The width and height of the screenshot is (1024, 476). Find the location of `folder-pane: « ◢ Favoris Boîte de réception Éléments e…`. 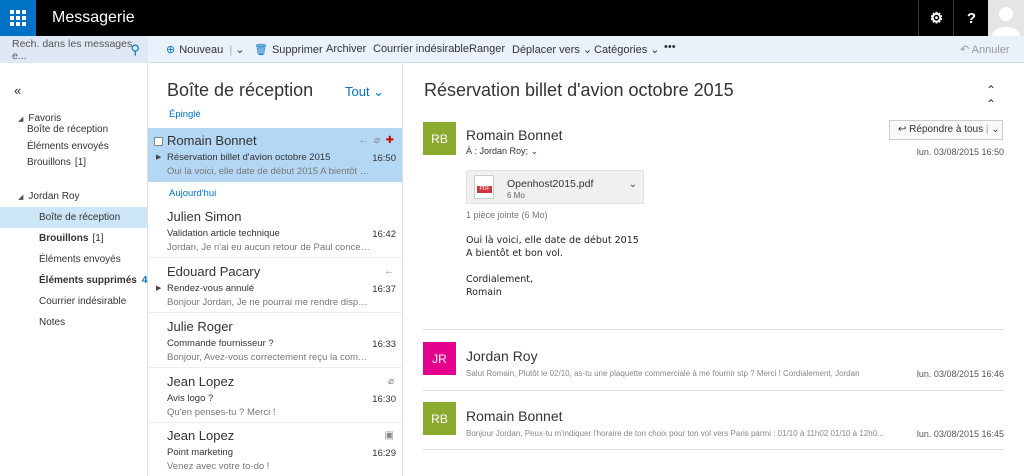

folder-pane: « ◢ Favoris Boîte de réception Éléments e… is located at coordinates (74, 269).